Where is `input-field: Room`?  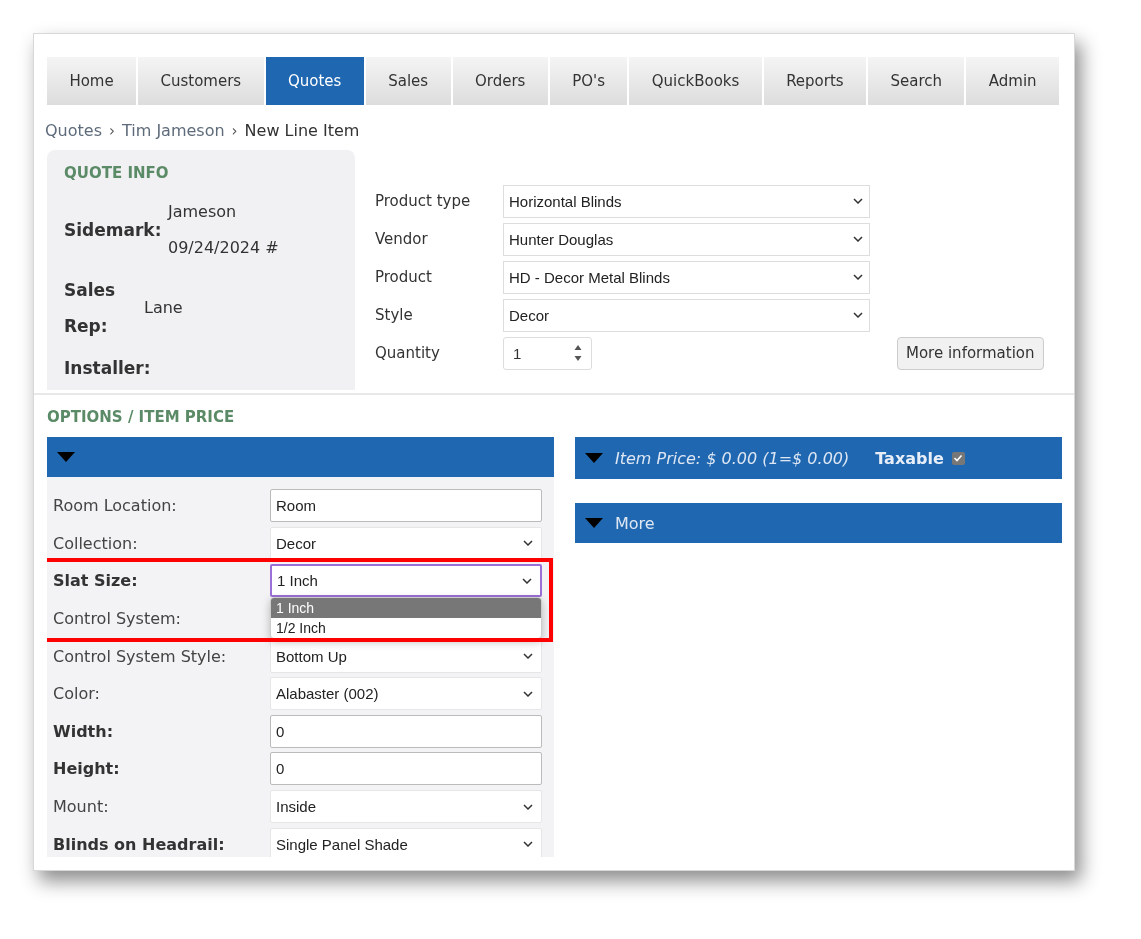
input-field: Room is located at coordinates (406, 506).